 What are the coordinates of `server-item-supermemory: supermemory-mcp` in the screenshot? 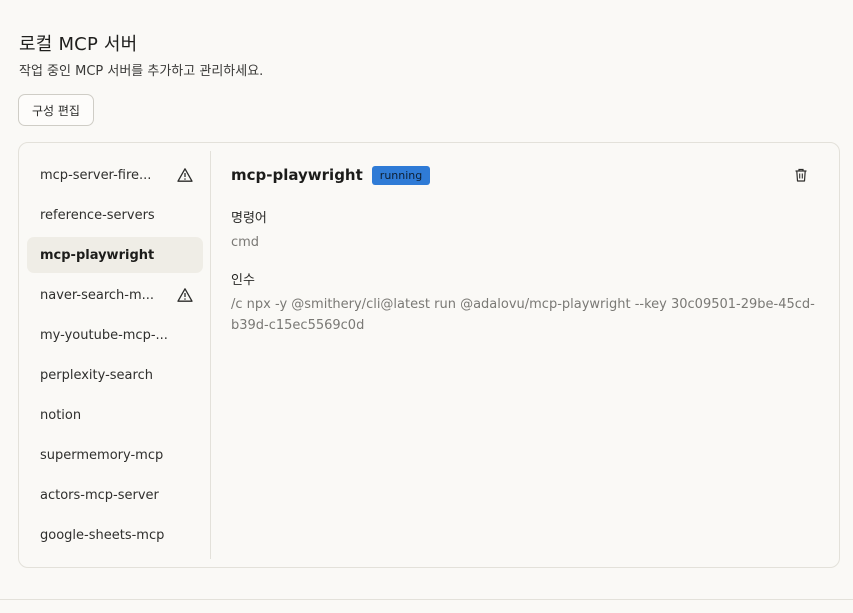 It's located at (115, 455).